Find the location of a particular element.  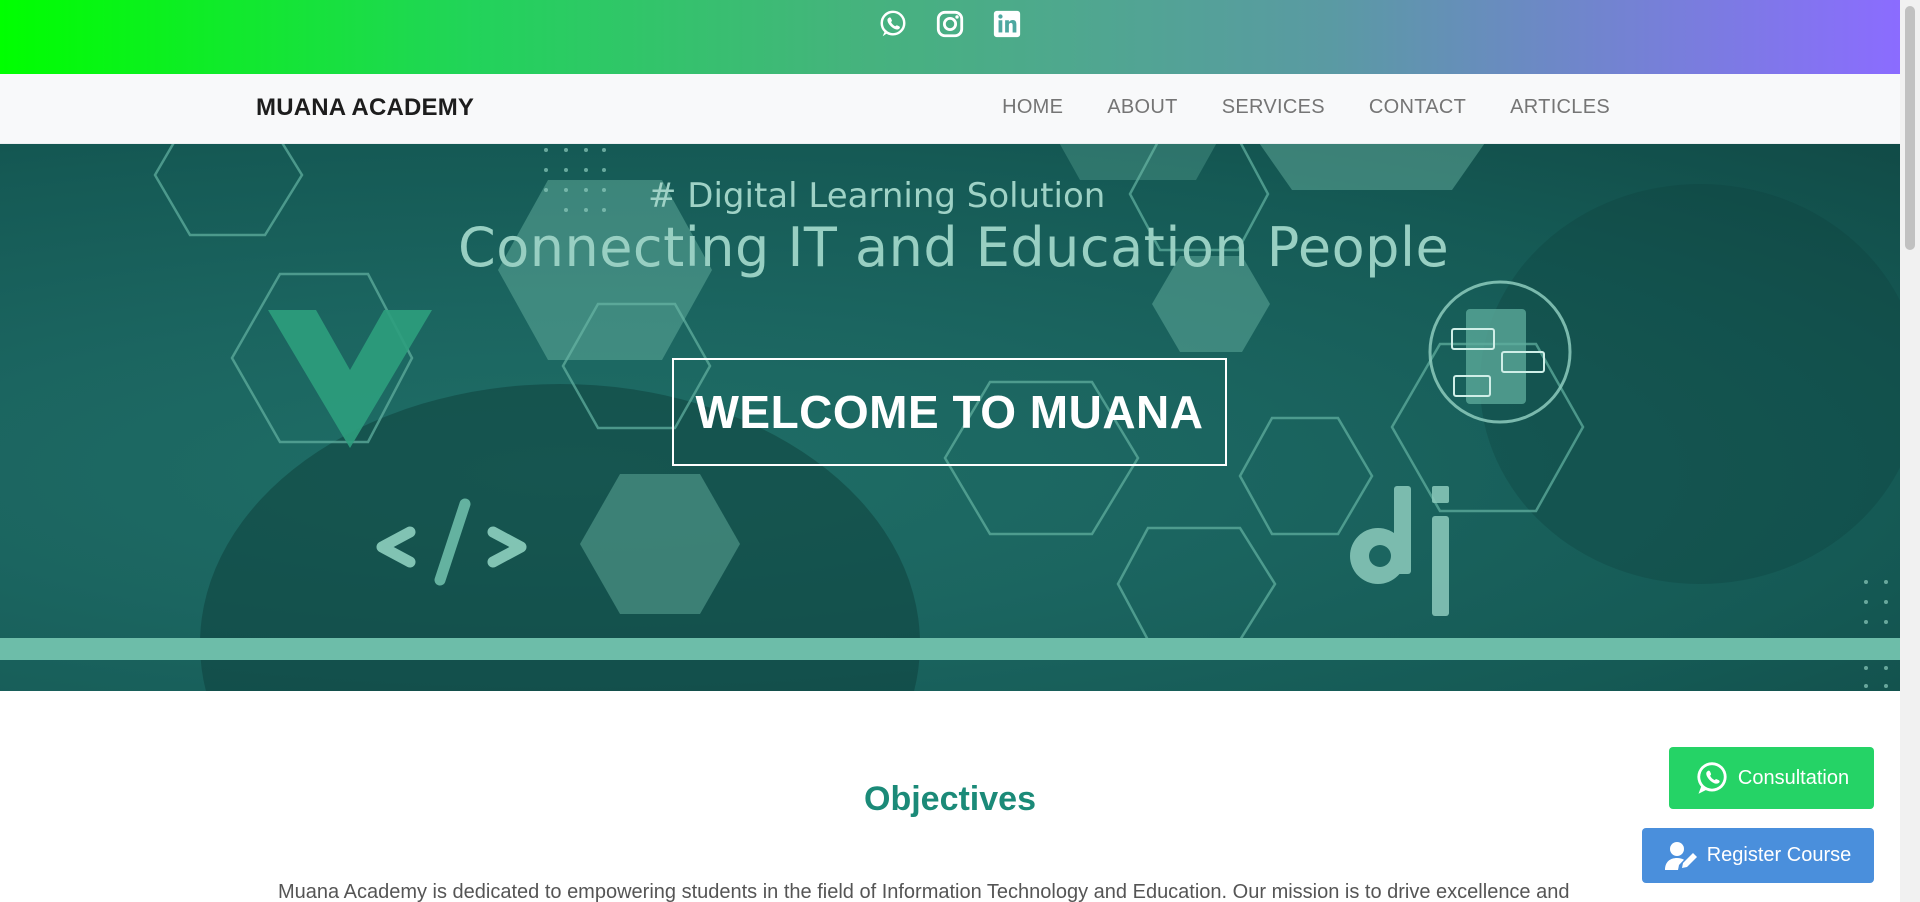

nav-item-articles: ARTICLES is located at coordinates (1560, 107).